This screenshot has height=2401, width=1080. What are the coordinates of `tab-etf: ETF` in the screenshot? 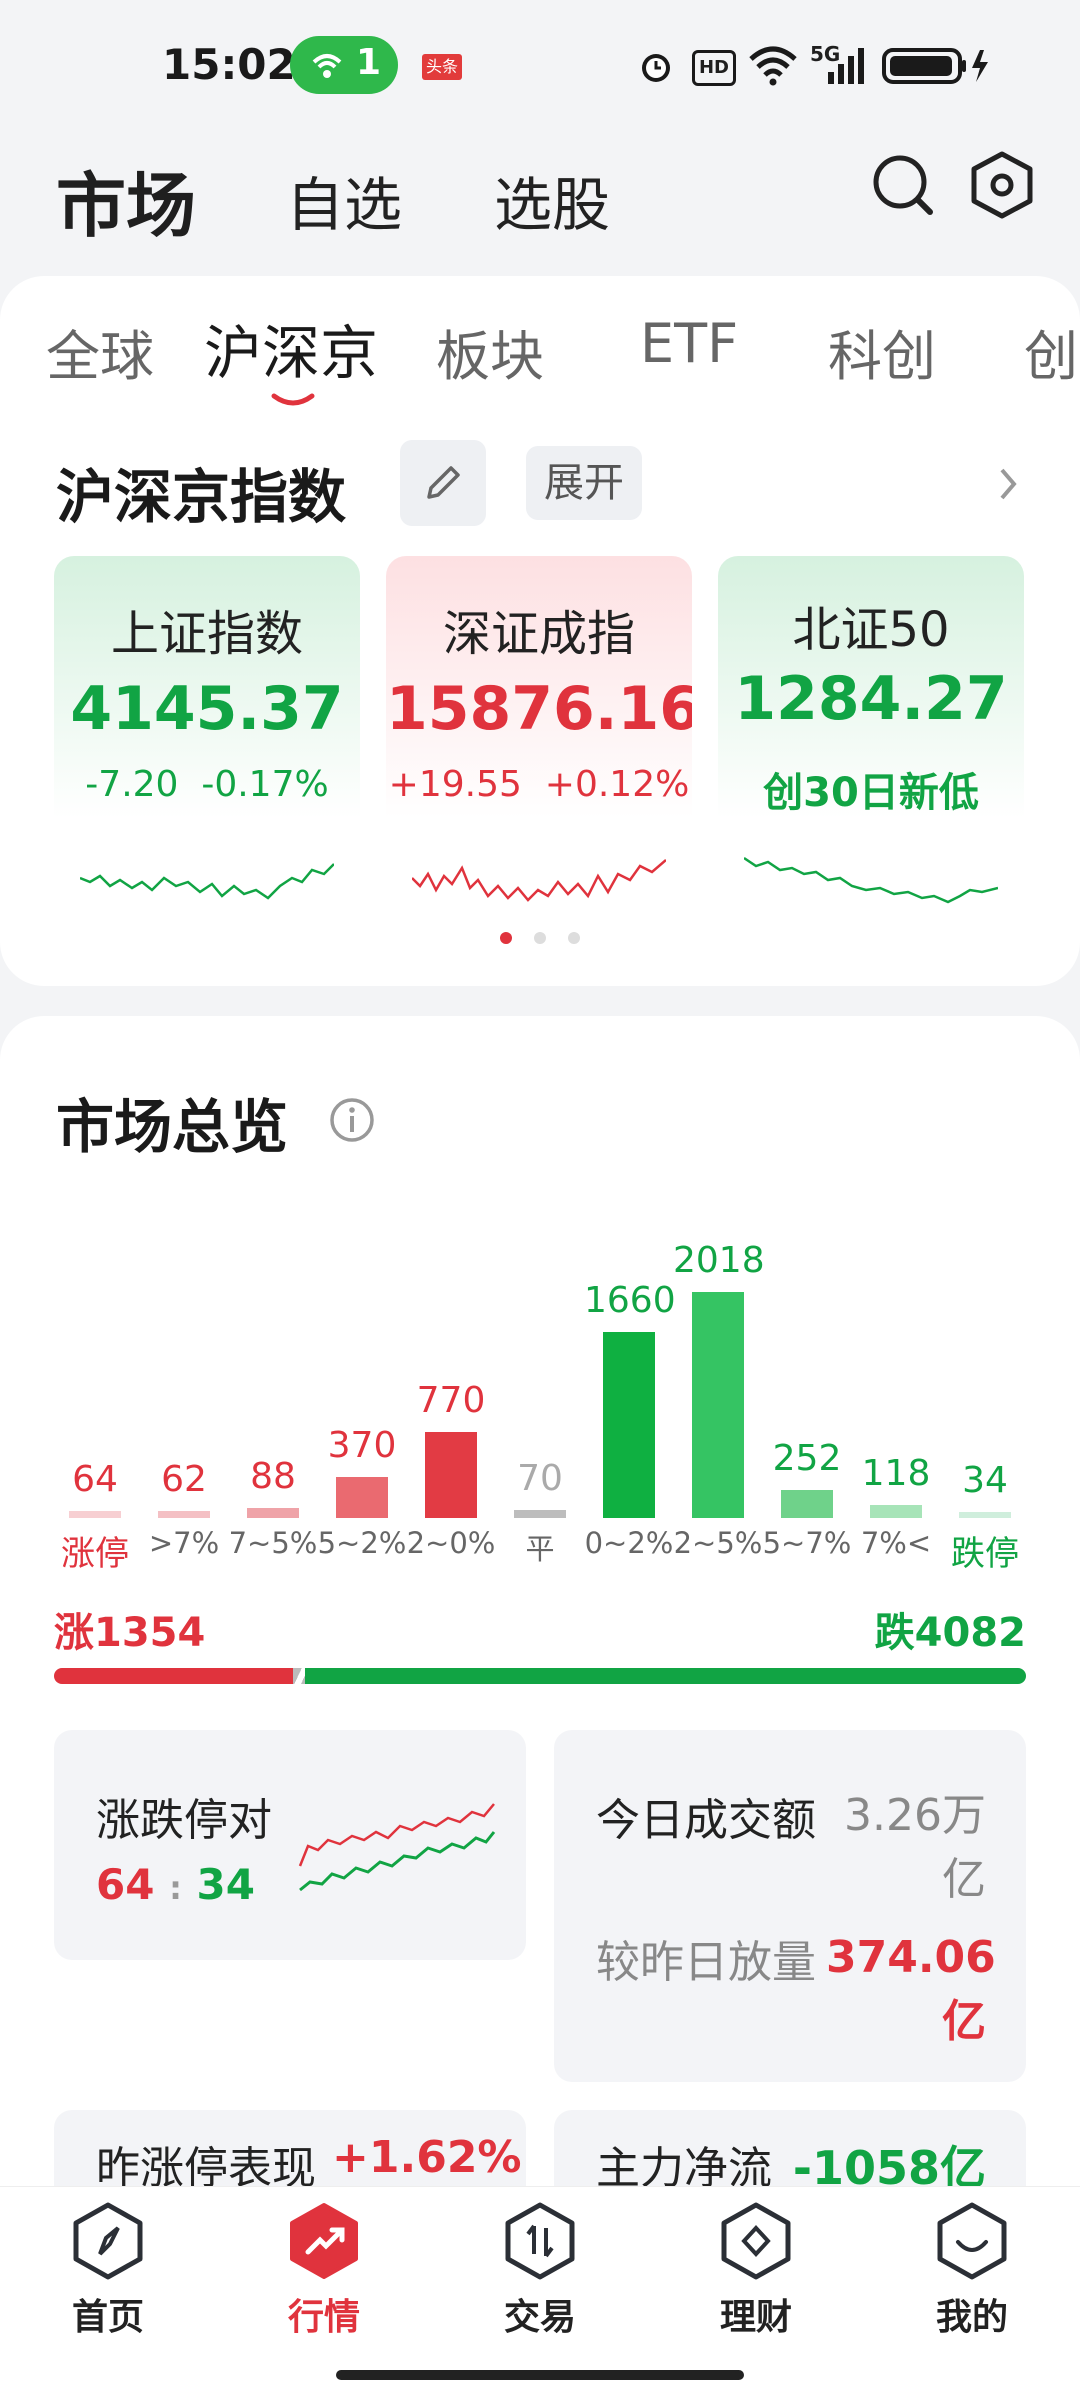 It's located at (689, 343).